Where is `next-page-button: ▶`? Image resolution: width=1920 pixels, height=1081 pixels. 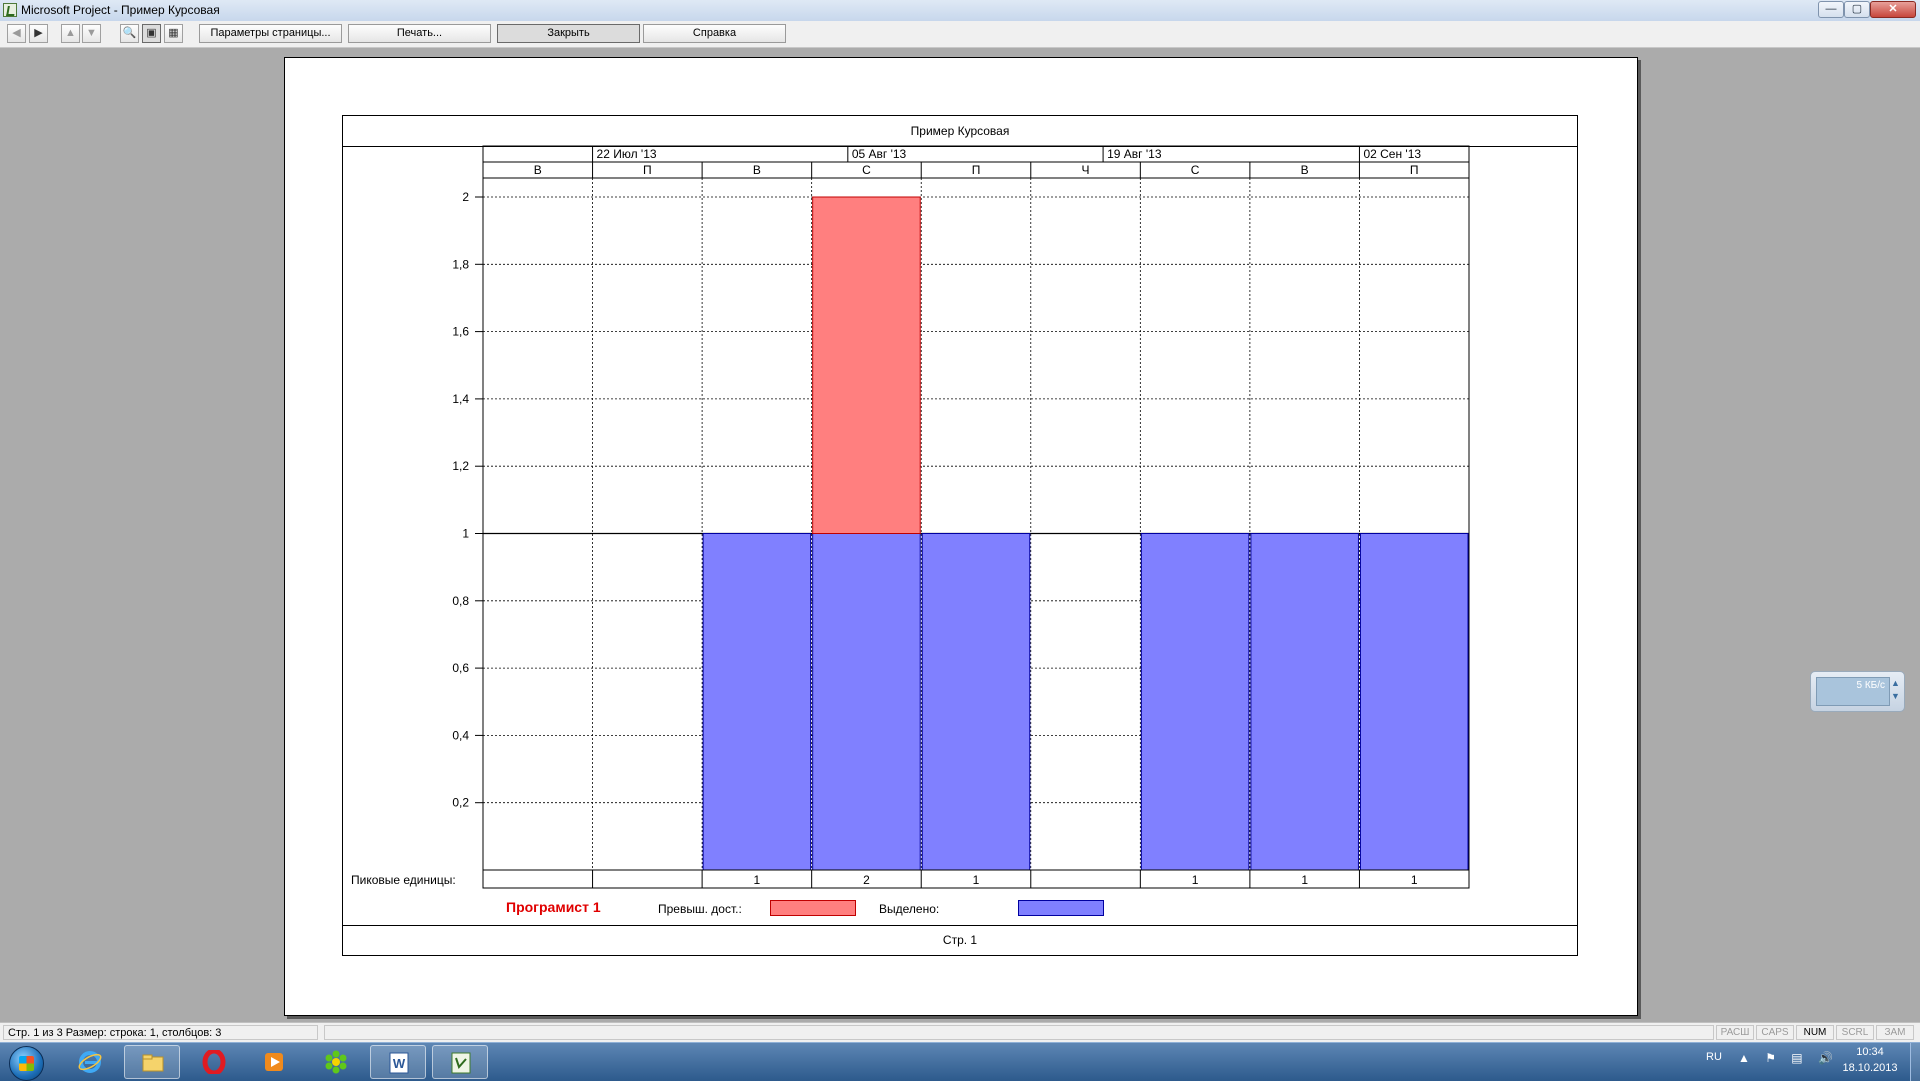
next-page-button: ▶ is located at coordinates (38, 33).